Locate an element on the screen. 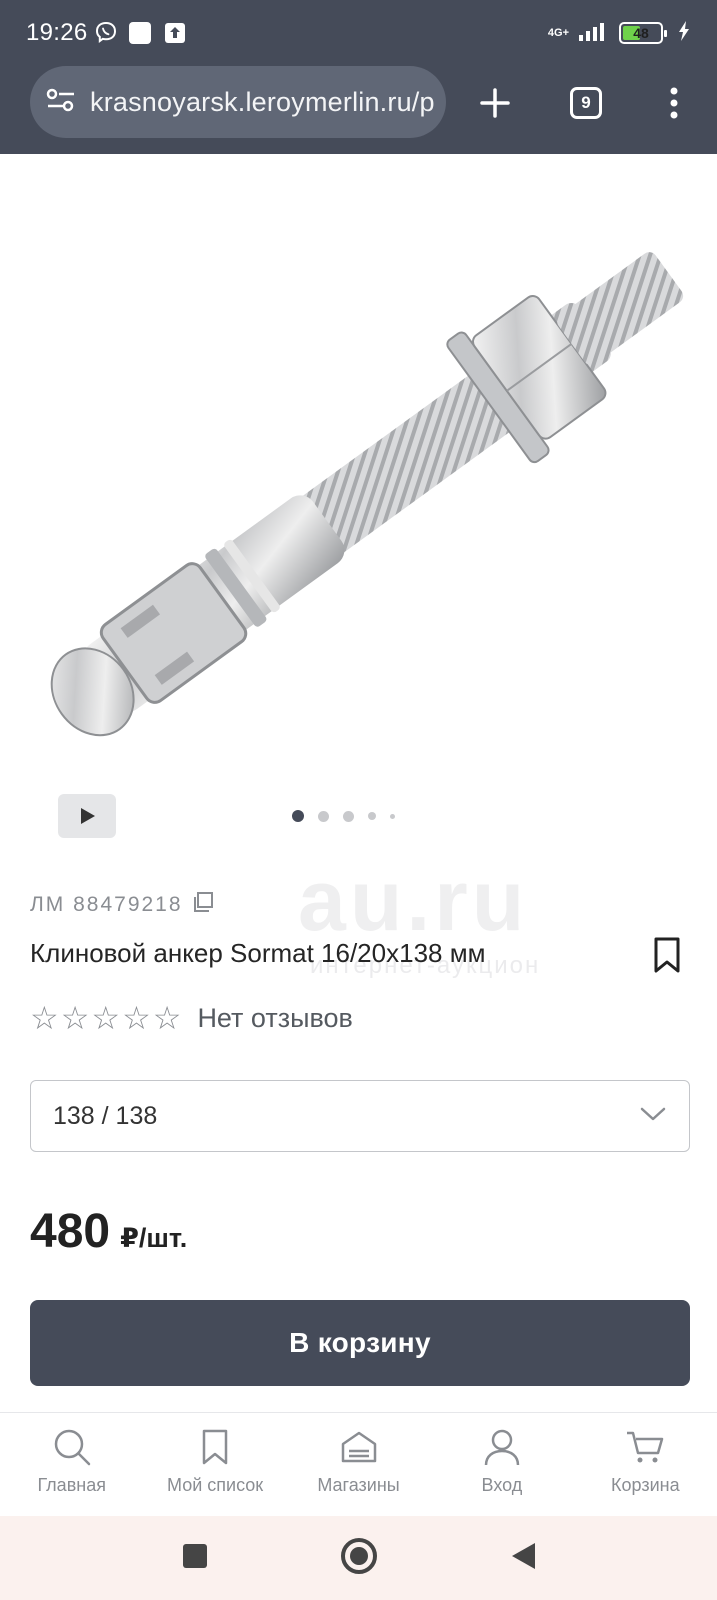 The image size is (717, 1600). bottom-navigation: Главная Мой список Магазины Вход Корзина is located at coordinates (358, 1464).